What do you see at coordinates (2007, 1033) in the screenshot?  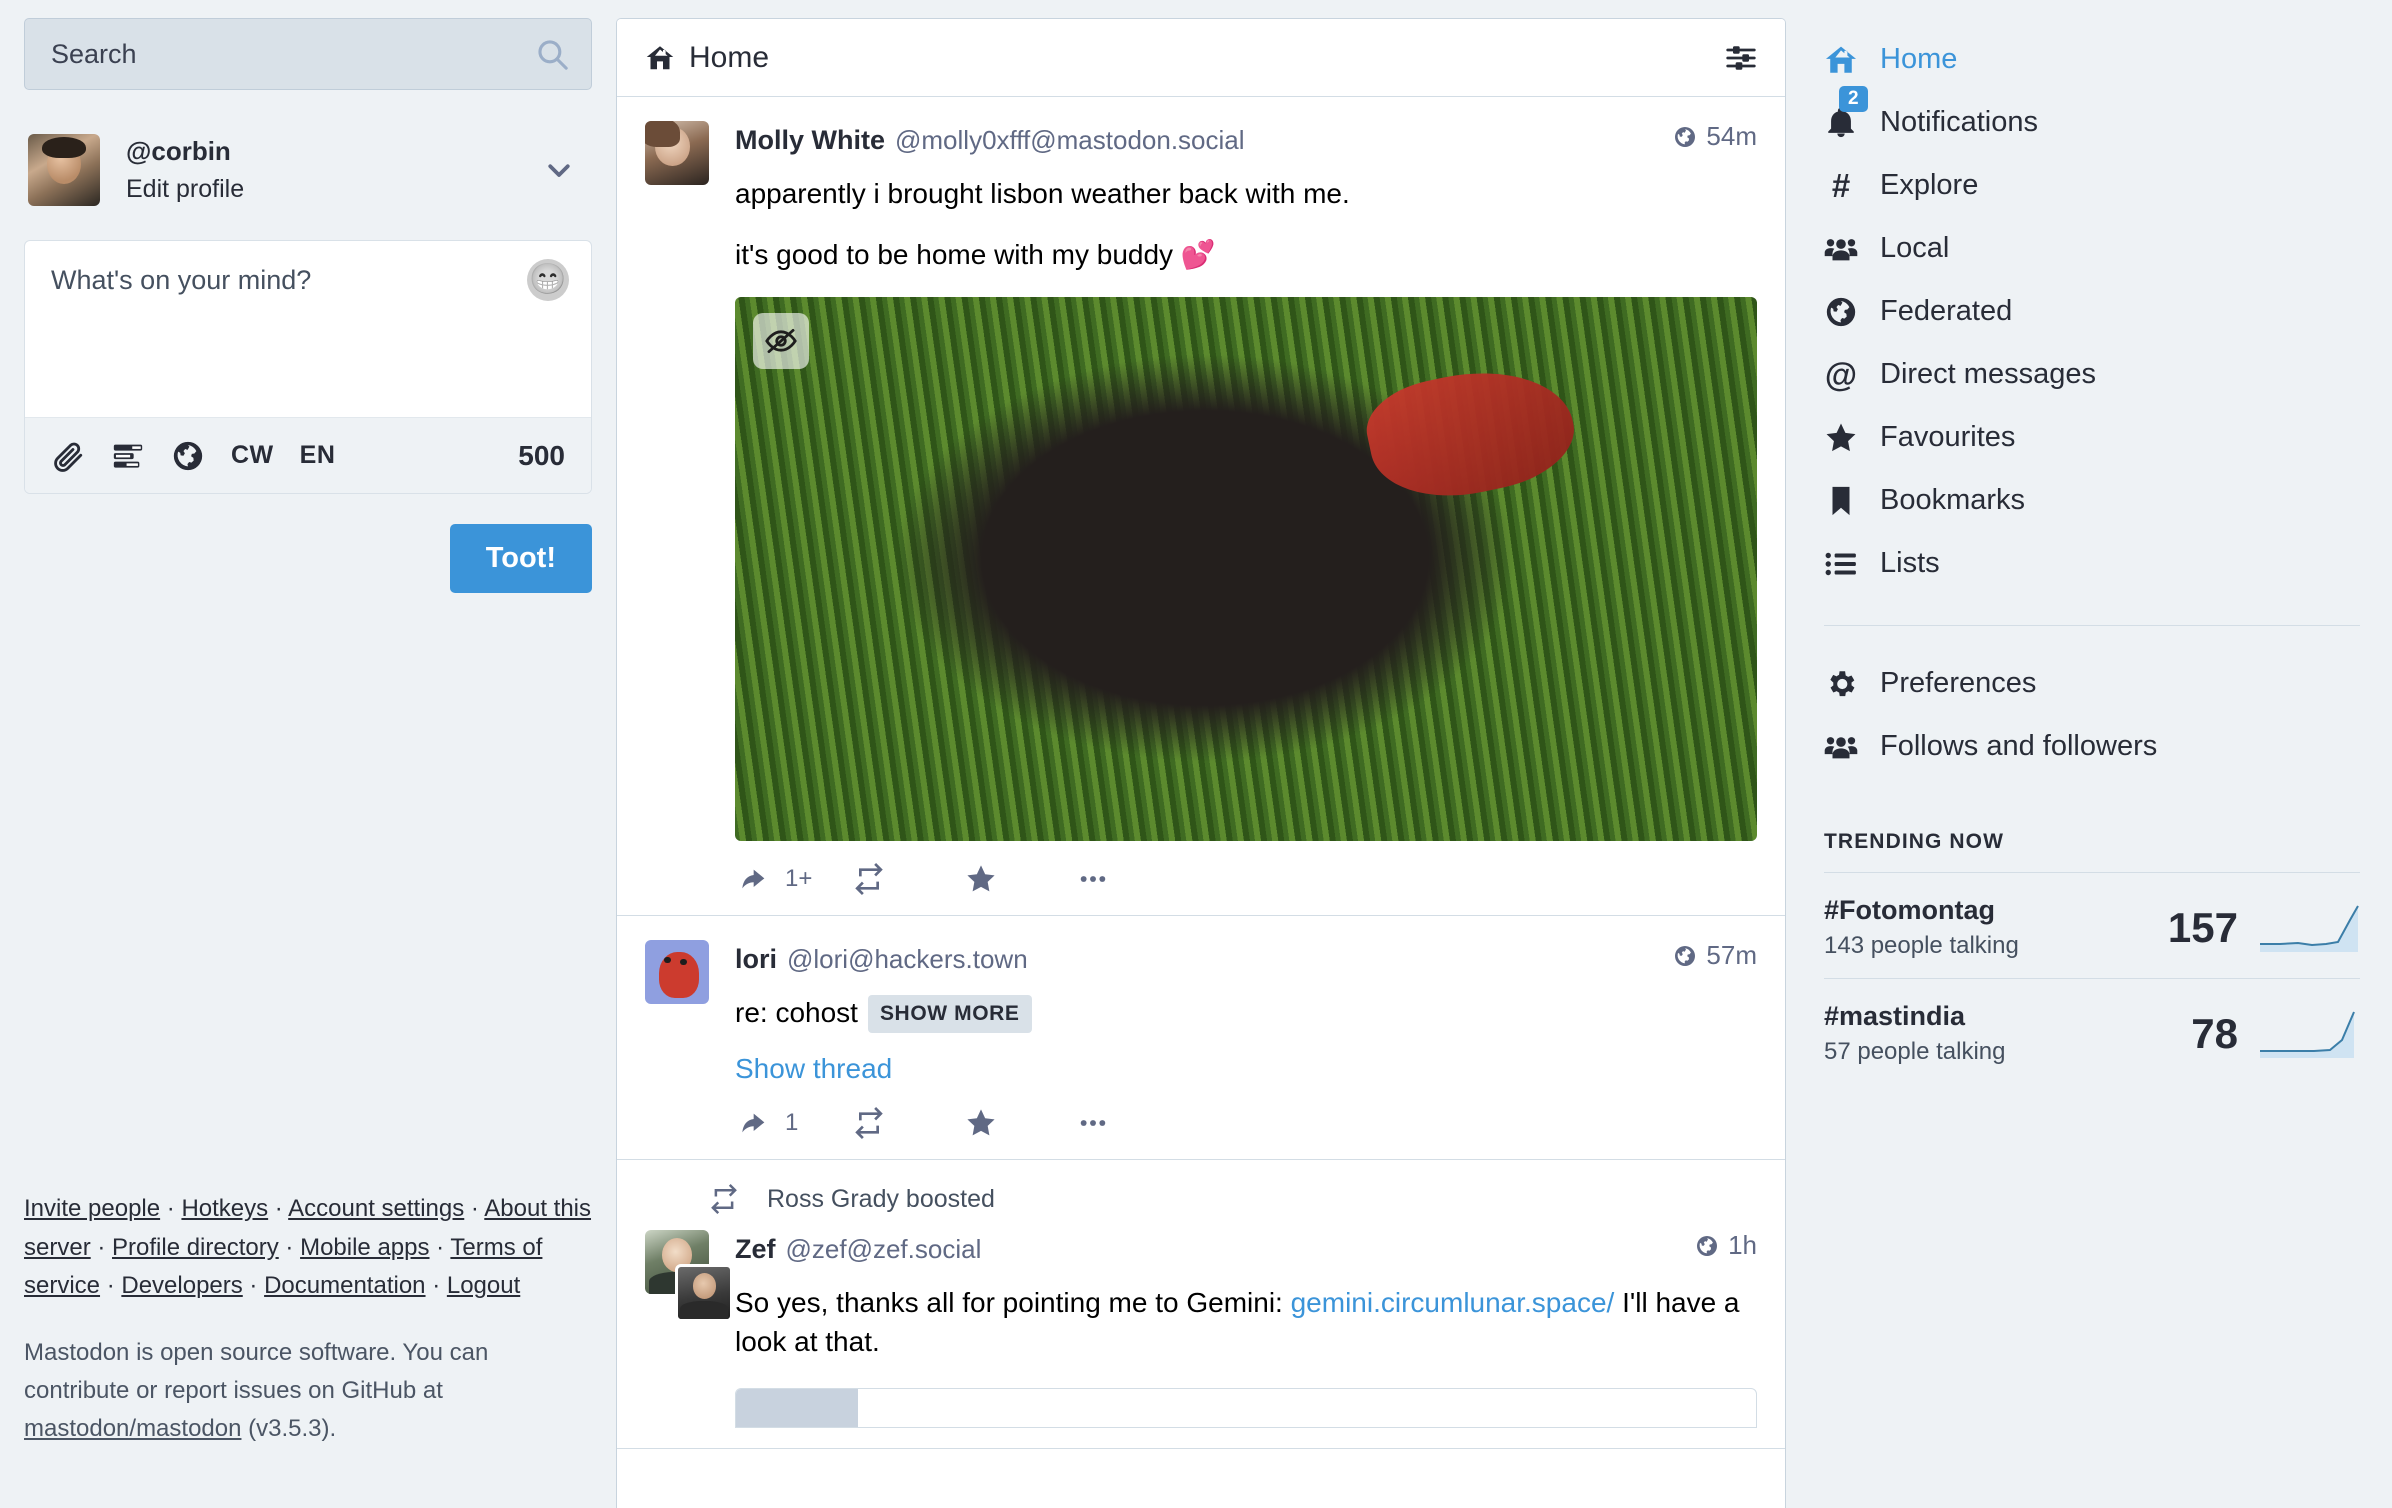 I see `trending-item-text: #mastindia 57 people talking` at bounding box center [2007, 1033].